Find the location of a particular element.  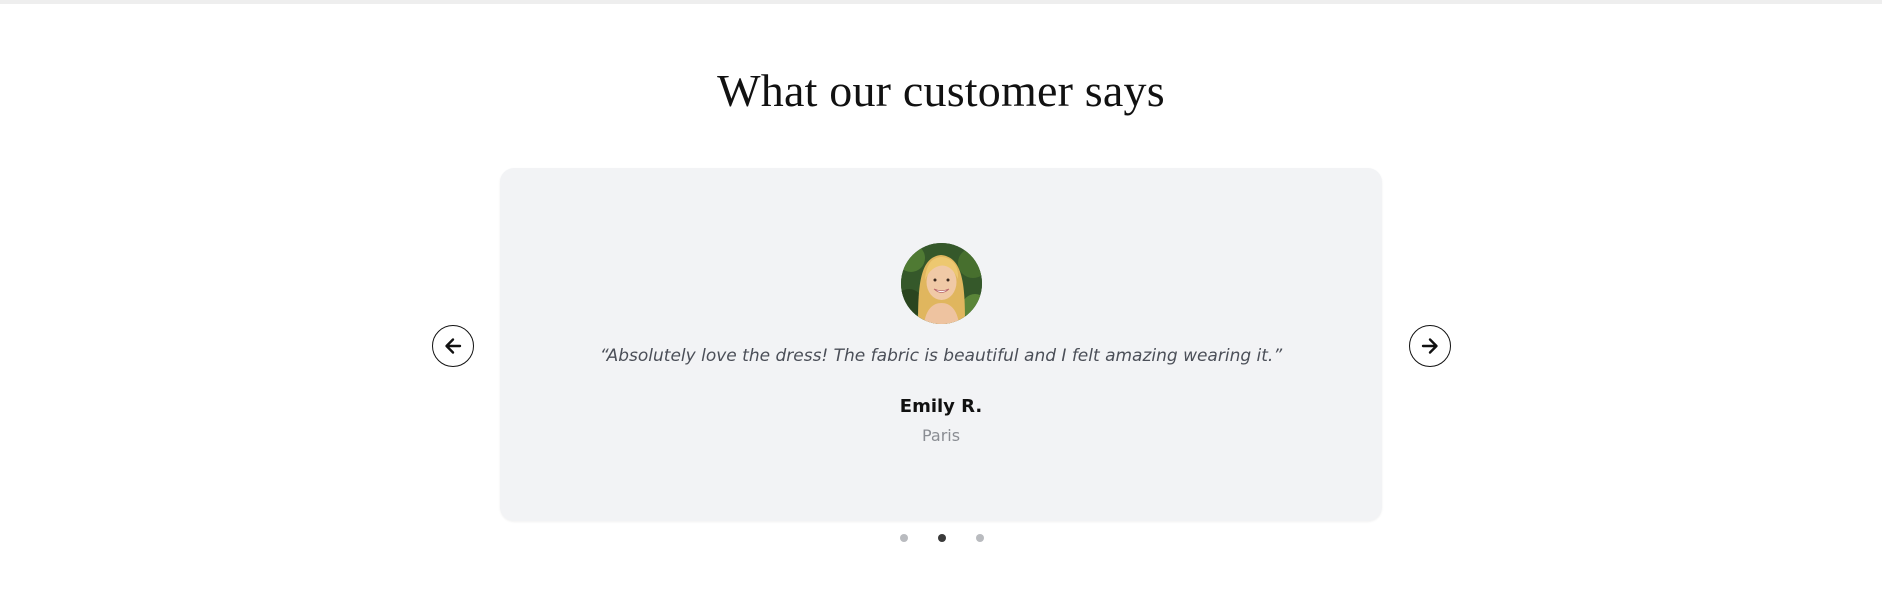

carousel-pagination is located at coordinates (941, 538).